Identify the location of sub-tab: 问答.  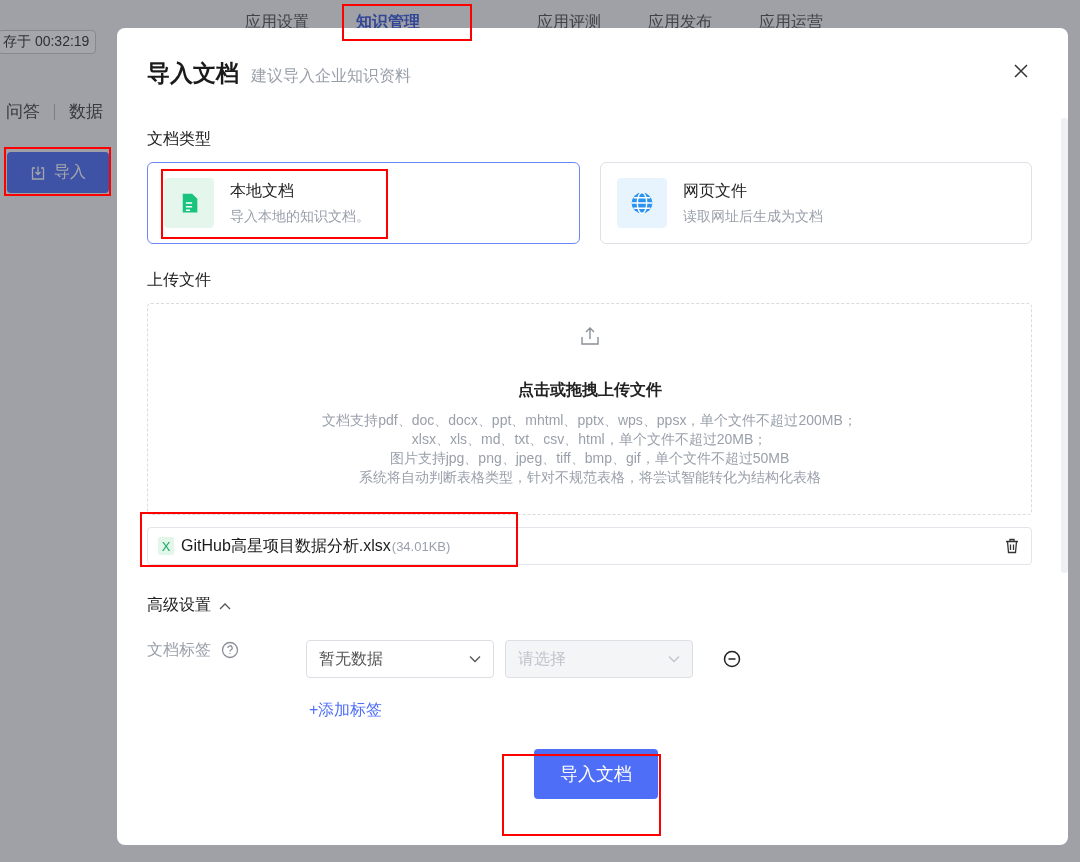
(23, 111).